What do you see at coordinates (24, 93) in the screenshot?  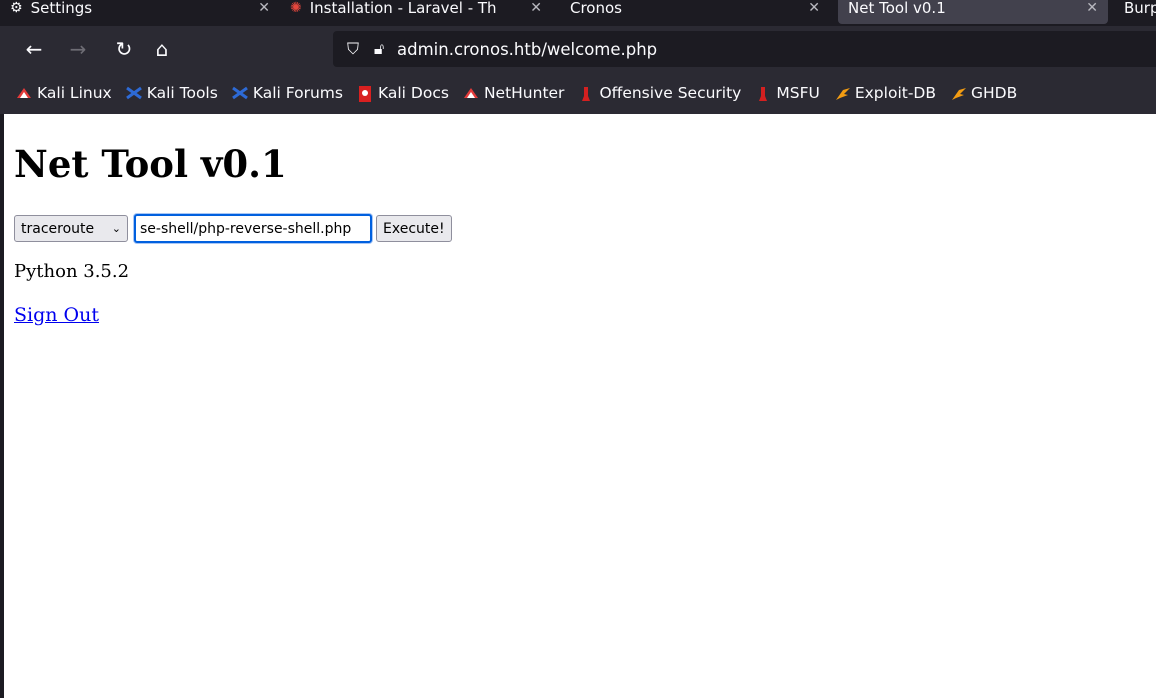 I see `kali-linux-icon` at bounding box center [24, 93].